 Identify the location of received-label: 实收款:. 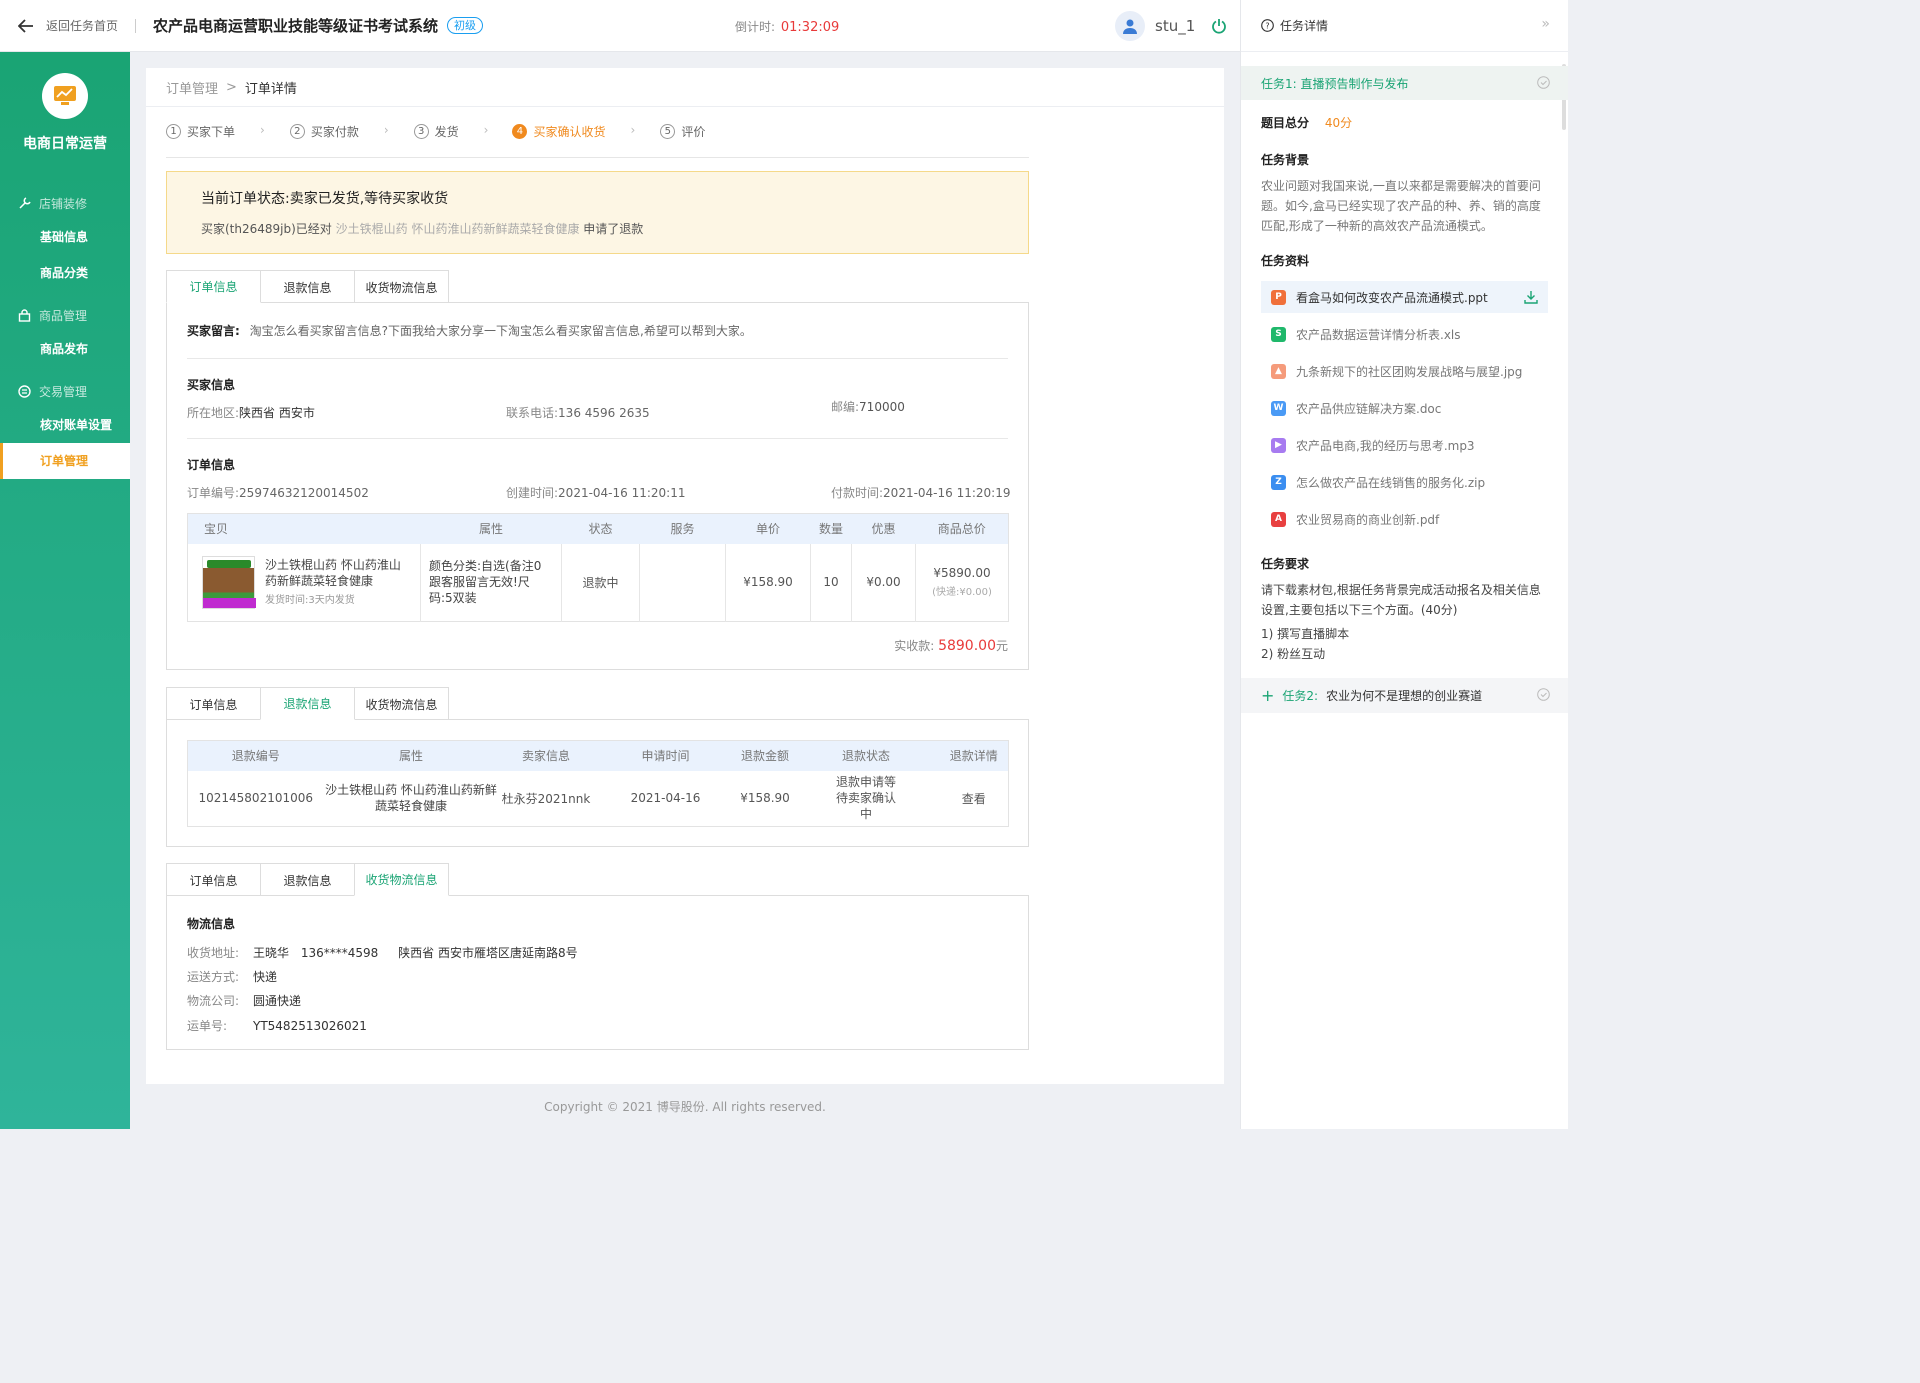
(914, 646).